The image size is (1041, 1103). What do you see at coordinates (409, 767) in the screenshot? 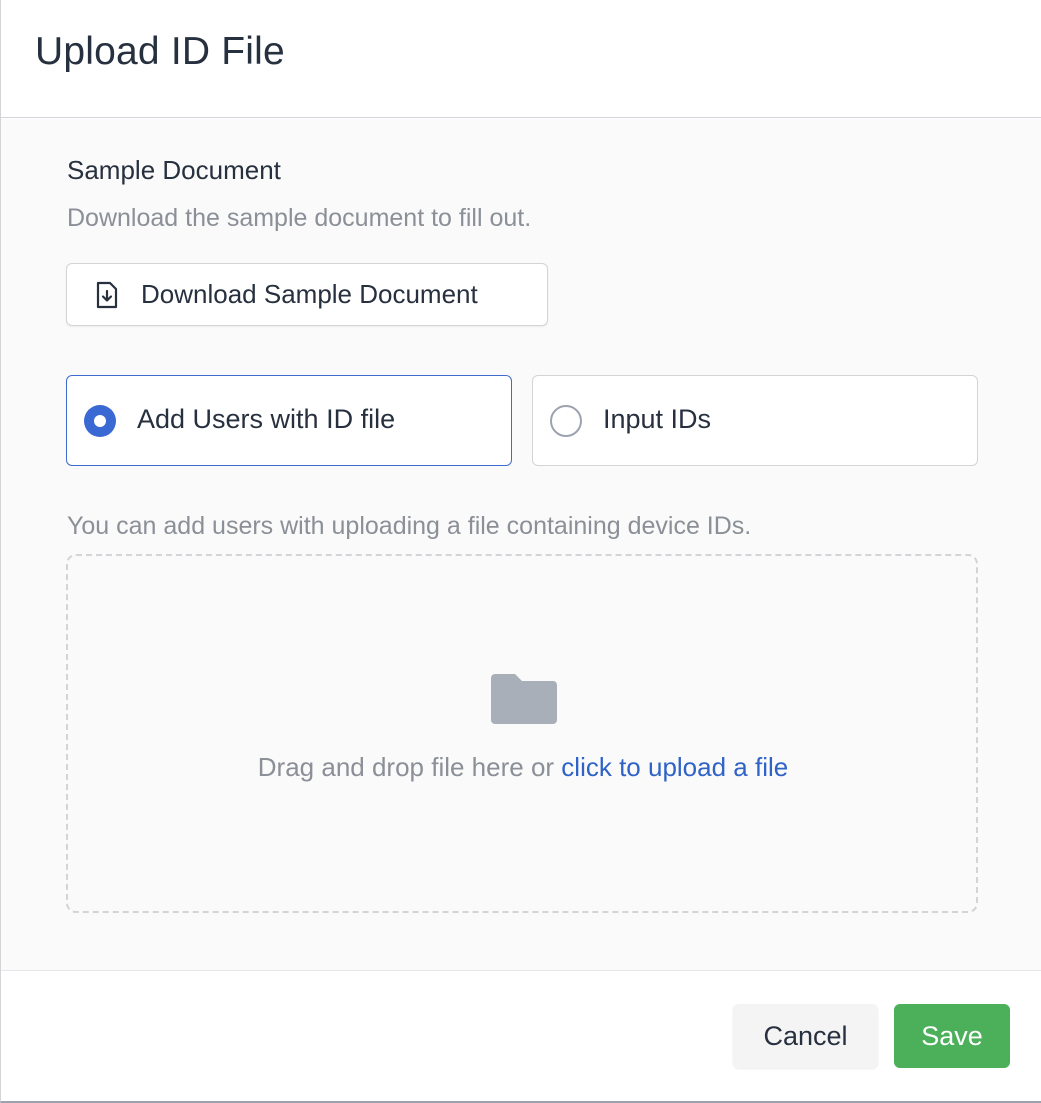
I see `drop-text: Drag and drop file here or` at bounding box center [409, 767].